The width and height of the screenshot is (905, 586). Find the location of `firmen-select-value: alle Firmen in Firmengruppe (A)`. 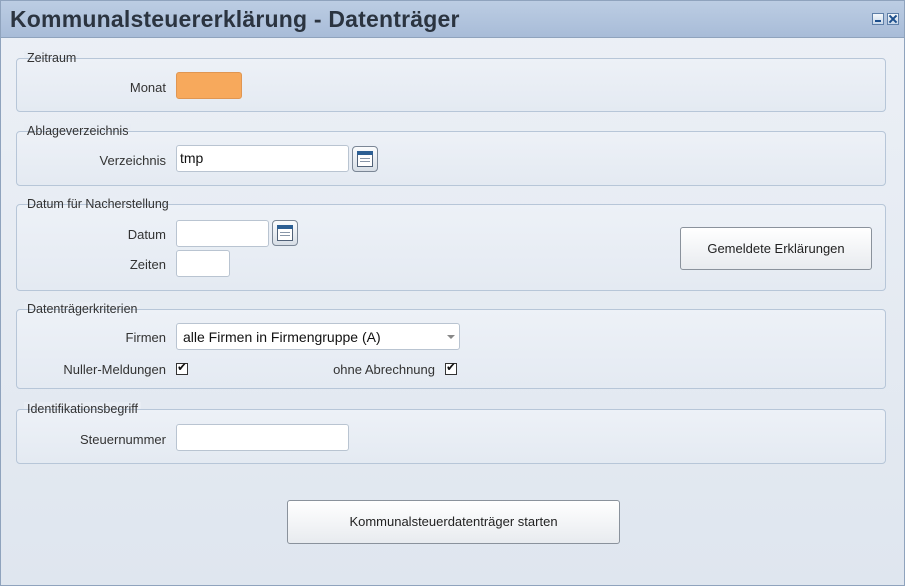

firmen-select-value: alle Firmen in Firmengruppe (A) is located at coordinates (282, 337).